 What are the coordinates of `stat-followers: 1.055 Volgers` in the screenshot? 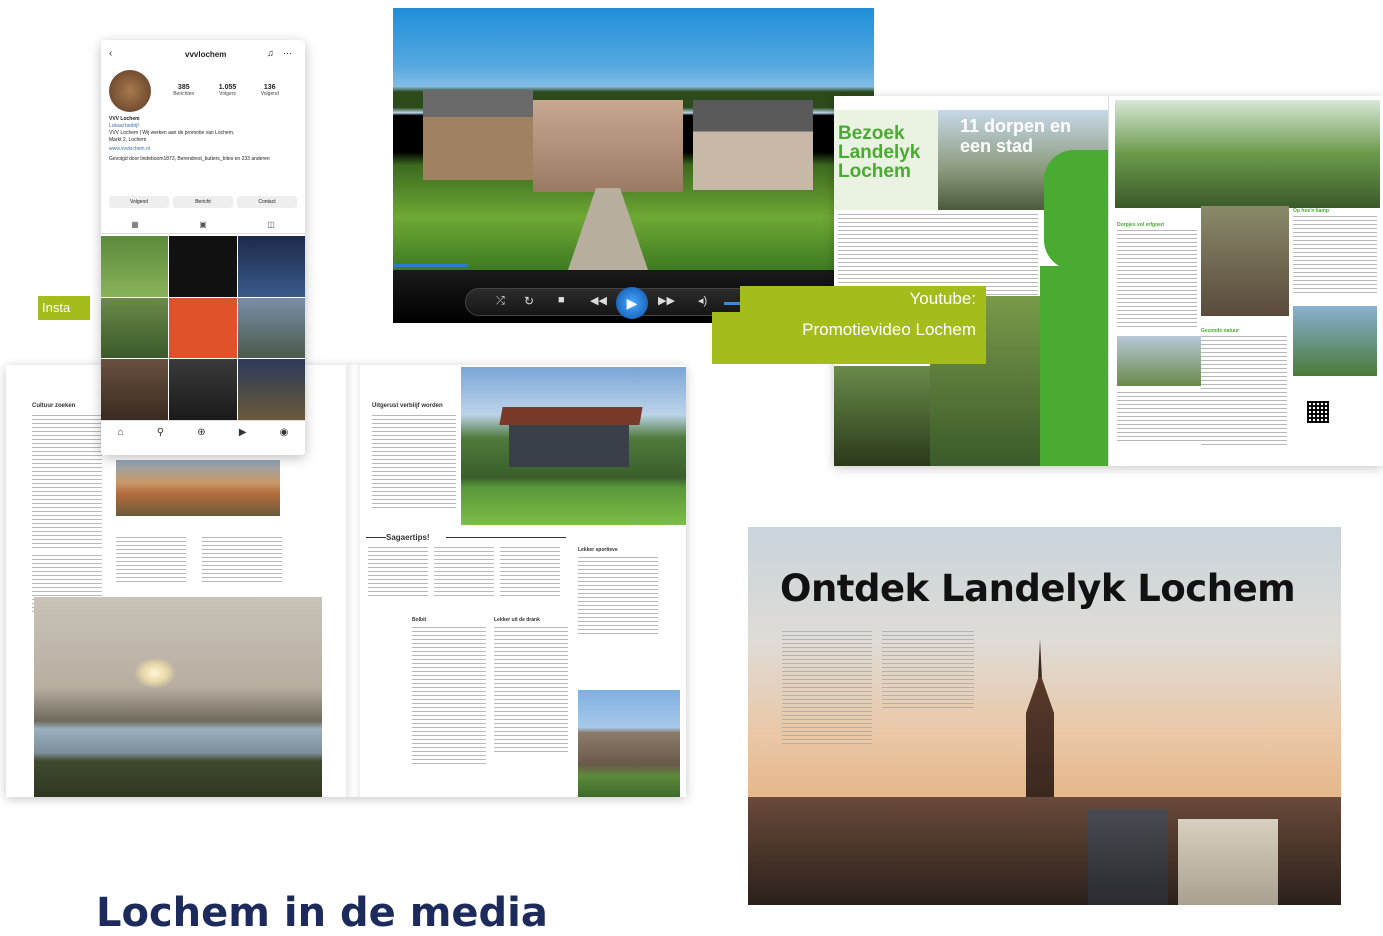 It's located at (228, 90).